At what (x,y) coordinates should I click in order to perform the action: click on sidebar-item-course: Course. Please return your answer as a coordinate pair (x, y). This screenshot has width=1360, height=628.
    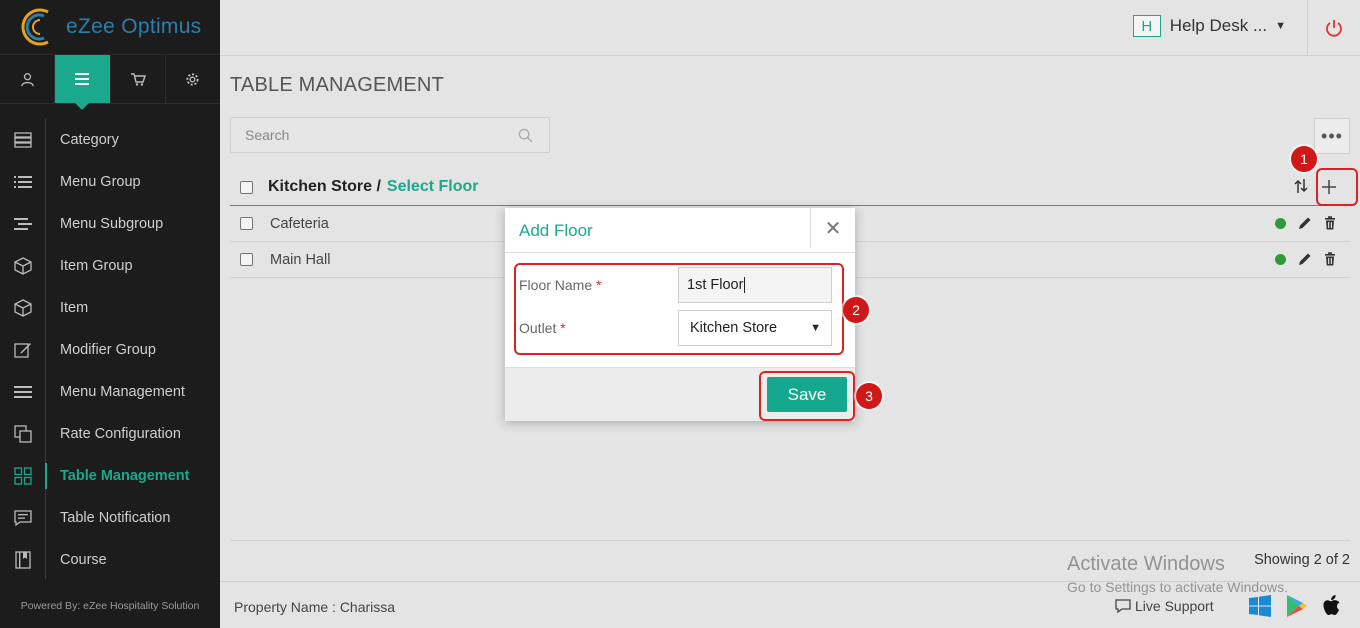
    Looking at the image, I should click on (110, 560).